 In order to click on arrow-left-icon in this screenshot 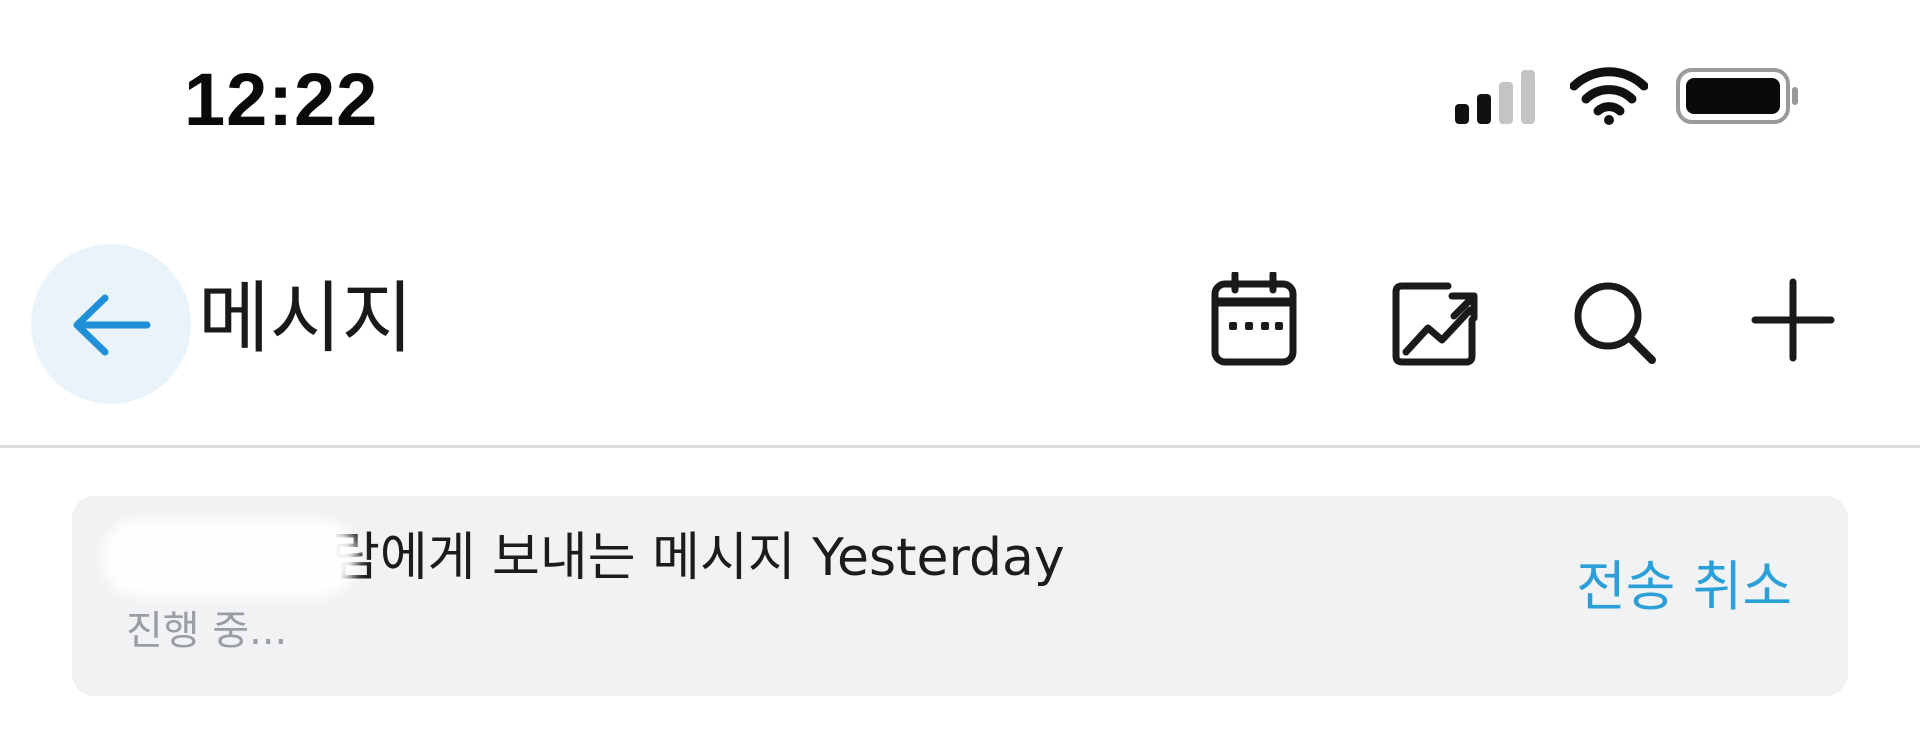, I will do `click(112, 325)`.